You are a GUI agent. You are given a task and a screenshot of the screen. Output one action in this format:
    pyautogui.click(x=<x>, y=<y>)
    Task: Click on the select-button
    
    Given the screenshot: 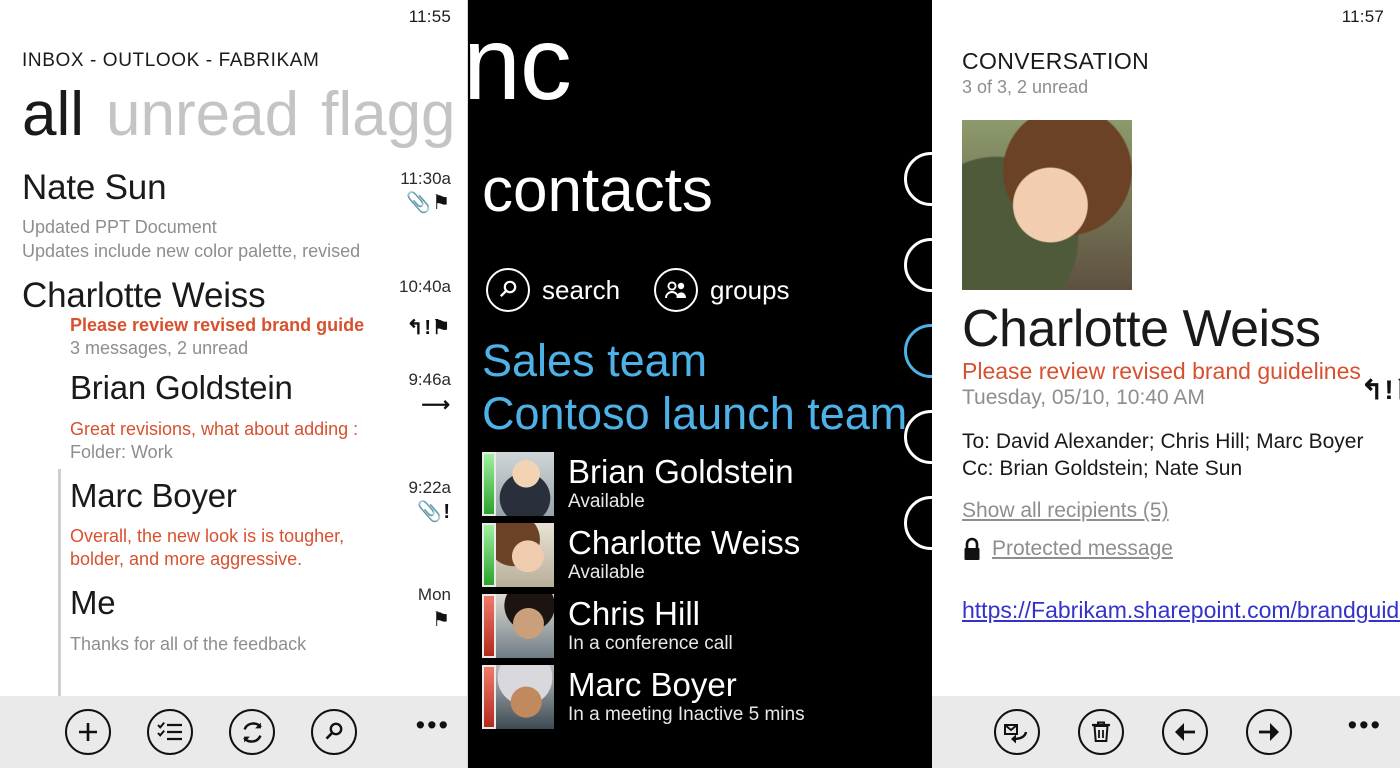 What is the action you would take?
    pyautogui.click(x=170, y=732)
    